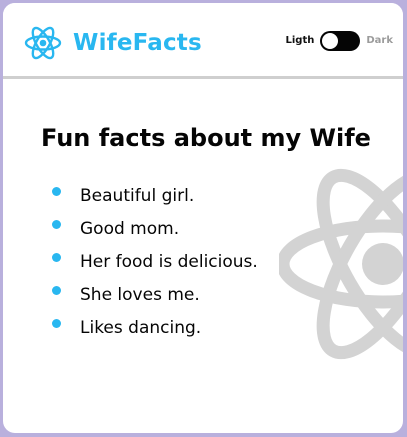  I want to click on list-item: Her food is delicious., so click(155, 261).